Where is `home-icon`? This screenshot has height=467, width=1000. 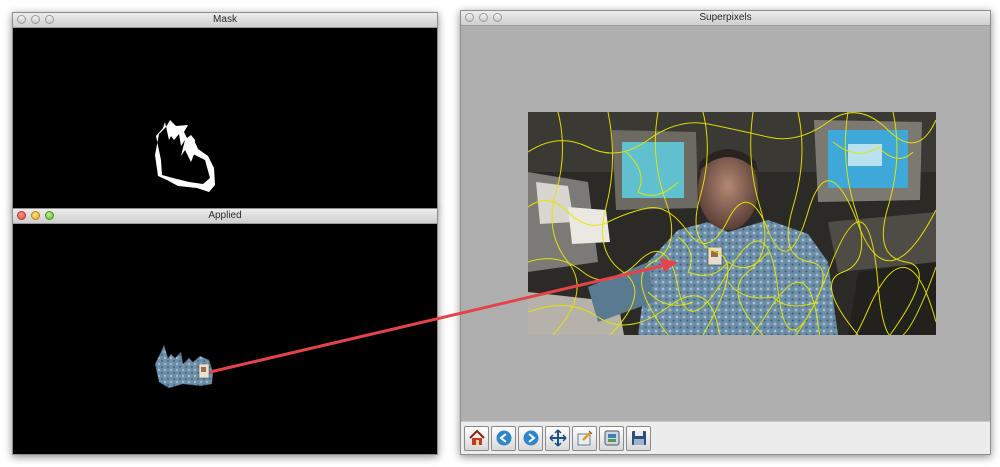
home-icon is located at coordinates (476, 437).